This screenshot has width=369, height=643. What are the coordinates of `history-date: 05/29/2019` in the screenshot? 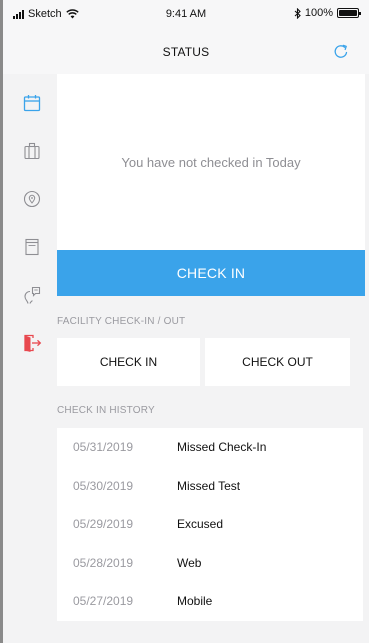 It's located at (103, 524).